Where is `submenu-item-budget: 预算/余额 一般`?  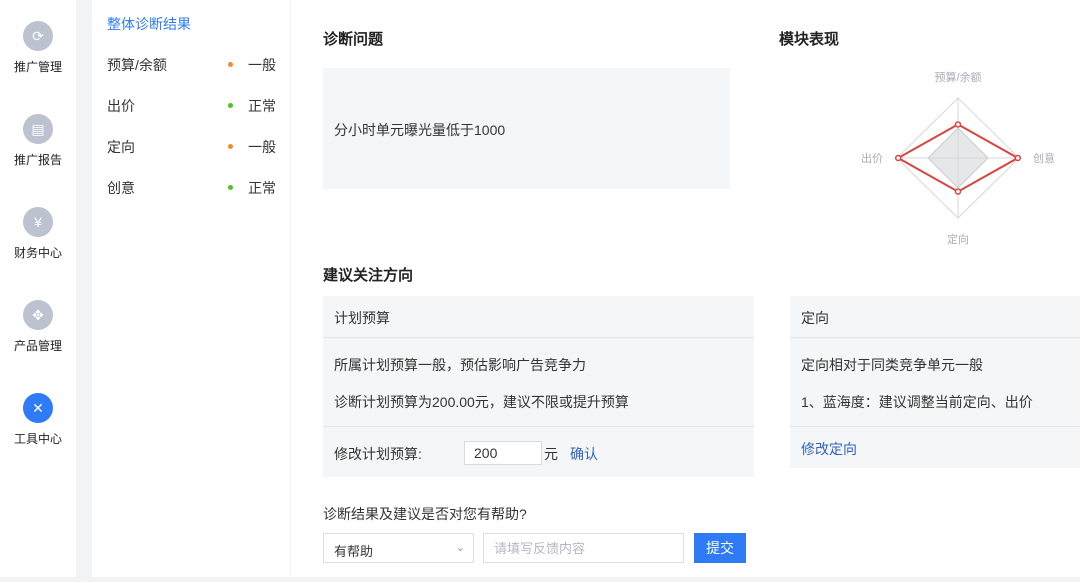 submenu-item-budget: 预算/余额 一般 is located at coordinates (192, 65).